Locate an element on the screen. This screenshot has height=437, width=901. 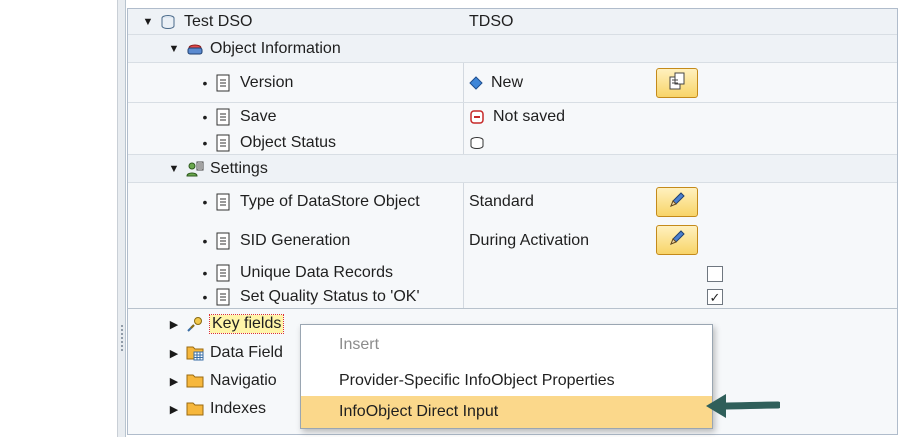
set-quality-status-label: Set Quality Status to 'OK' is located at coordinates (330, 296).